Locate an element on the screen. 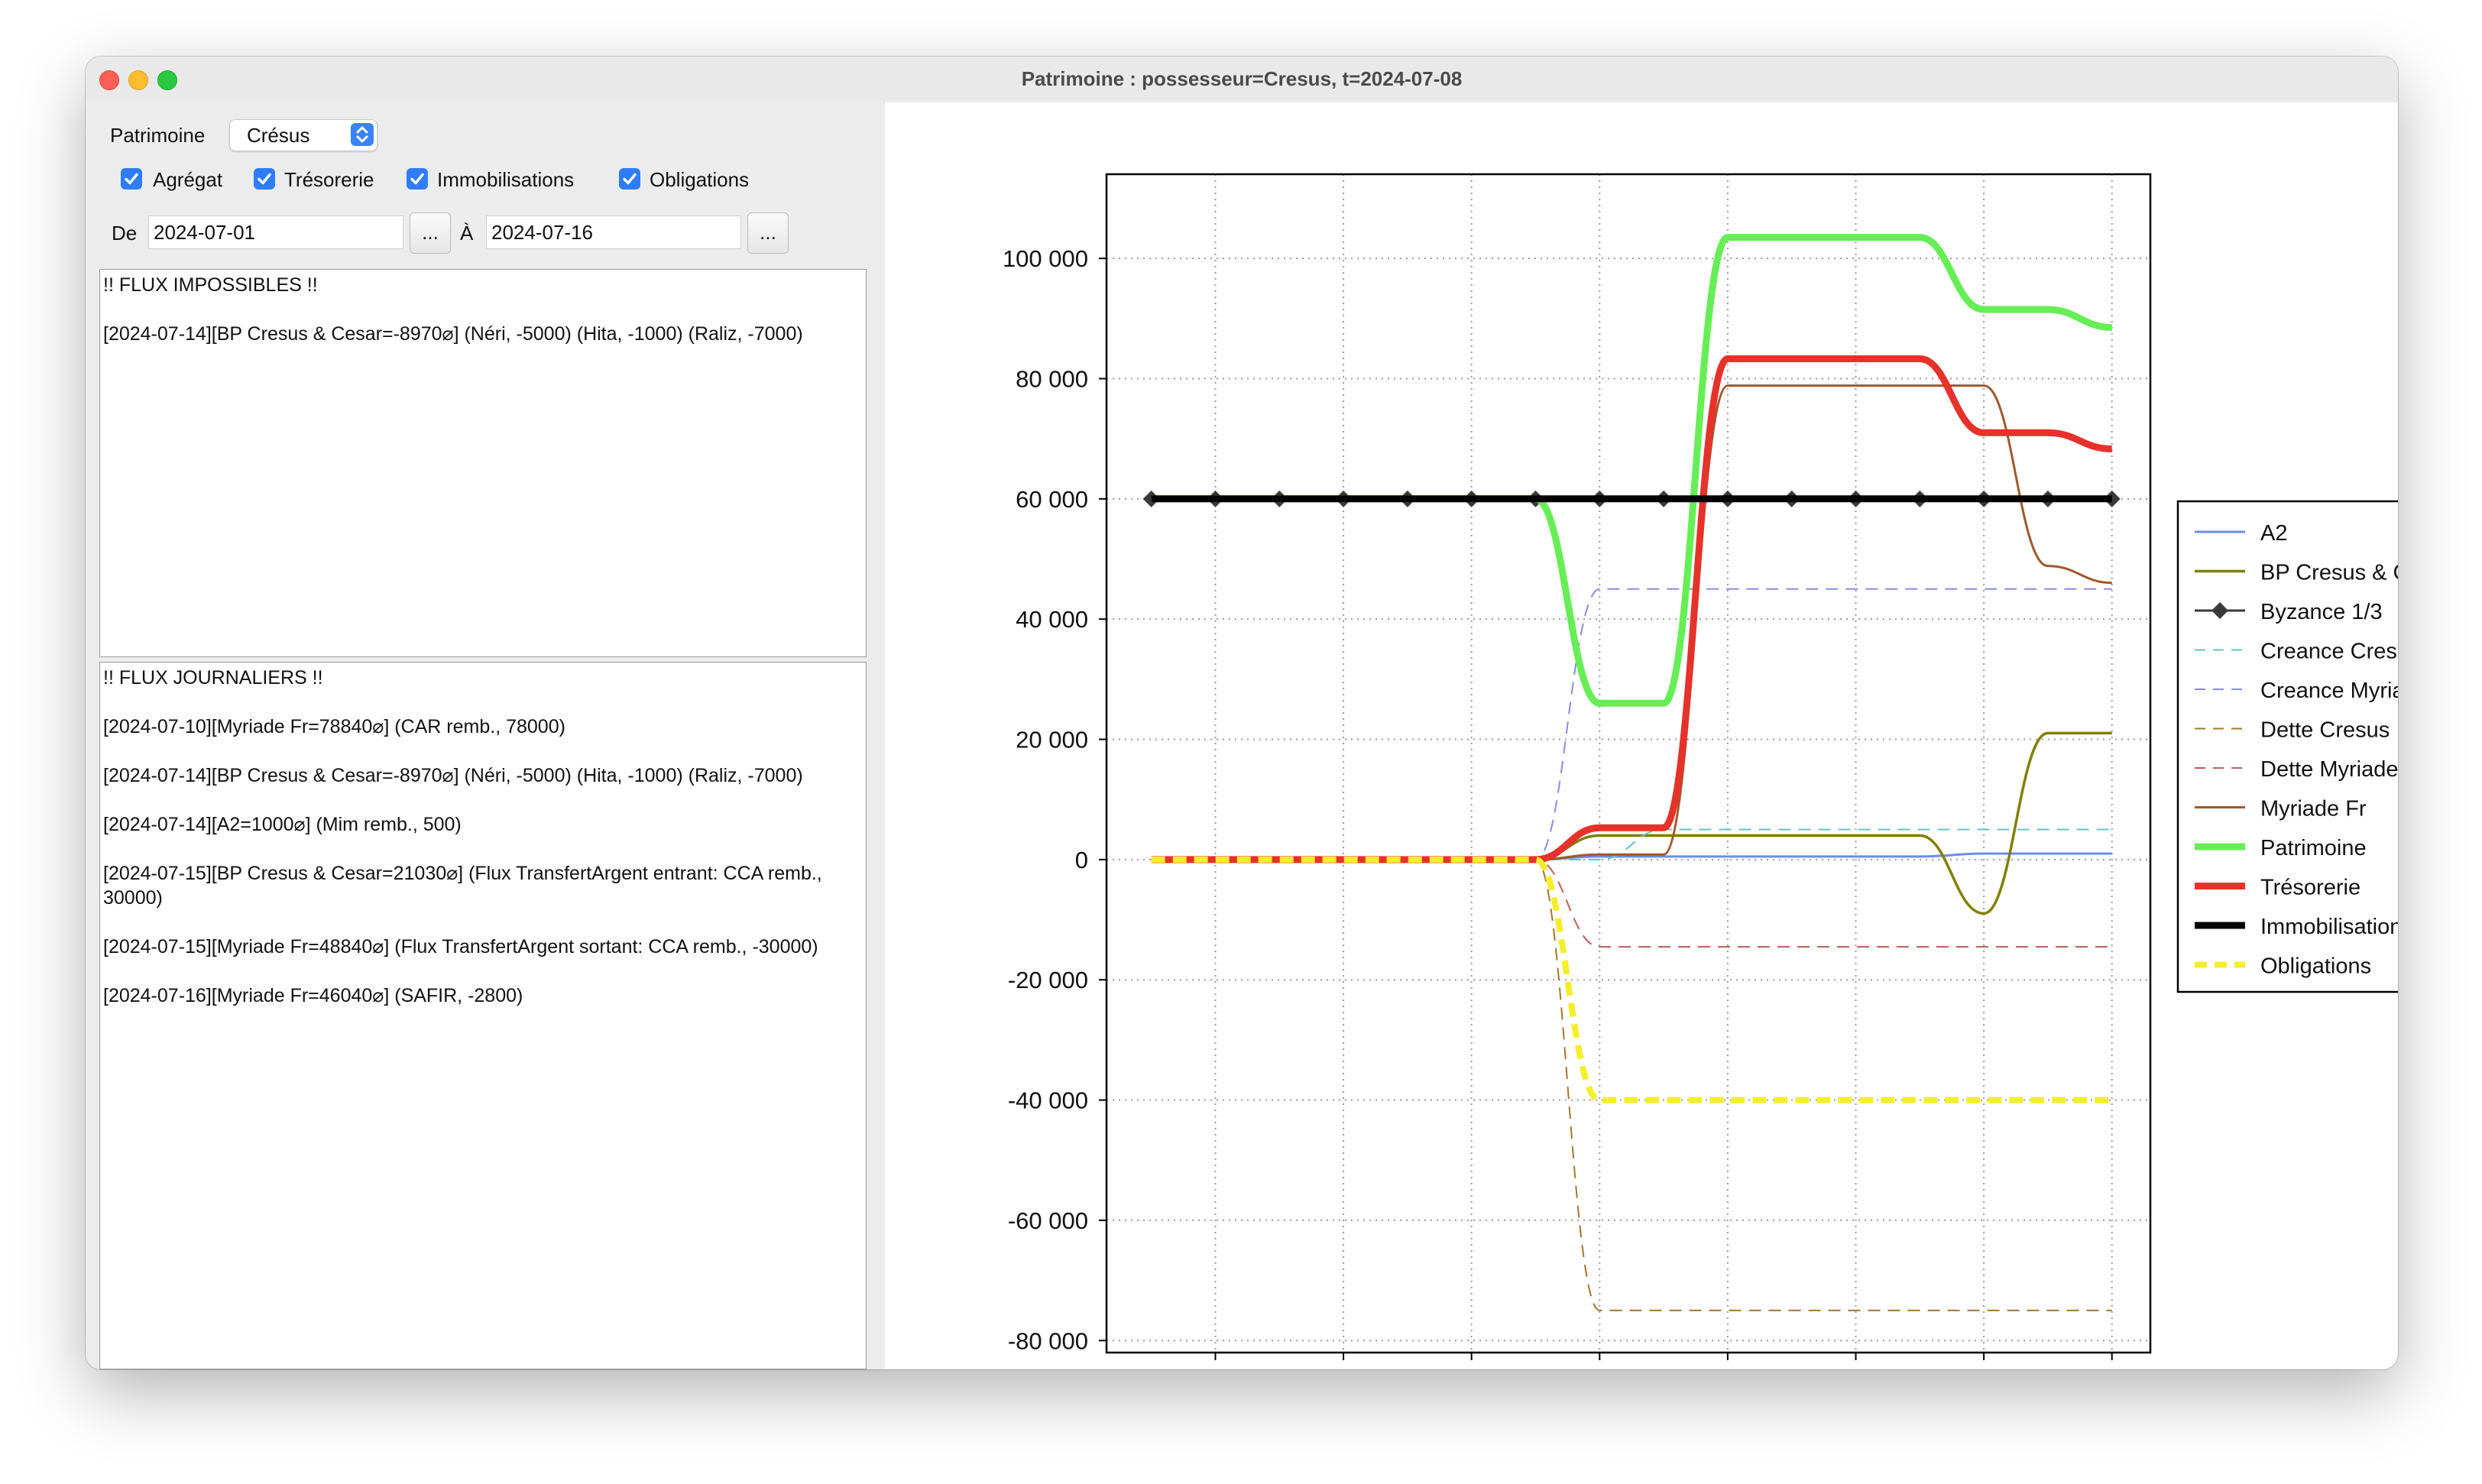 Image resolution: width=2482 pixels, height=1484 pixels. from-date-input: 2024-07-01 is located at coordinates (275, 232).